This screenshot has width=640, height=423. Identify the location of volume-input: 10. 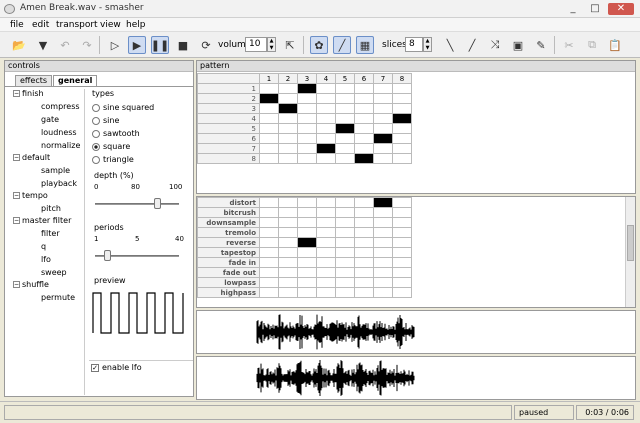
(256, 44).